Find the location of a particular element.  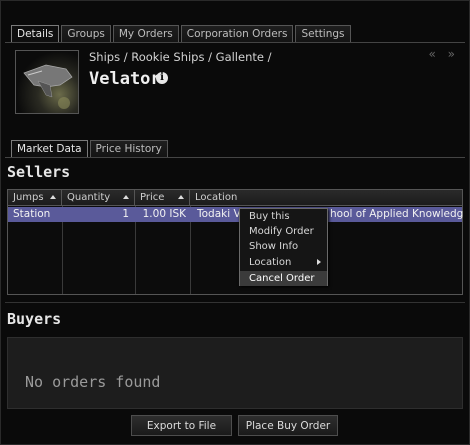

cell-price: 1.00 ISK is located at coordinates (164, 214).